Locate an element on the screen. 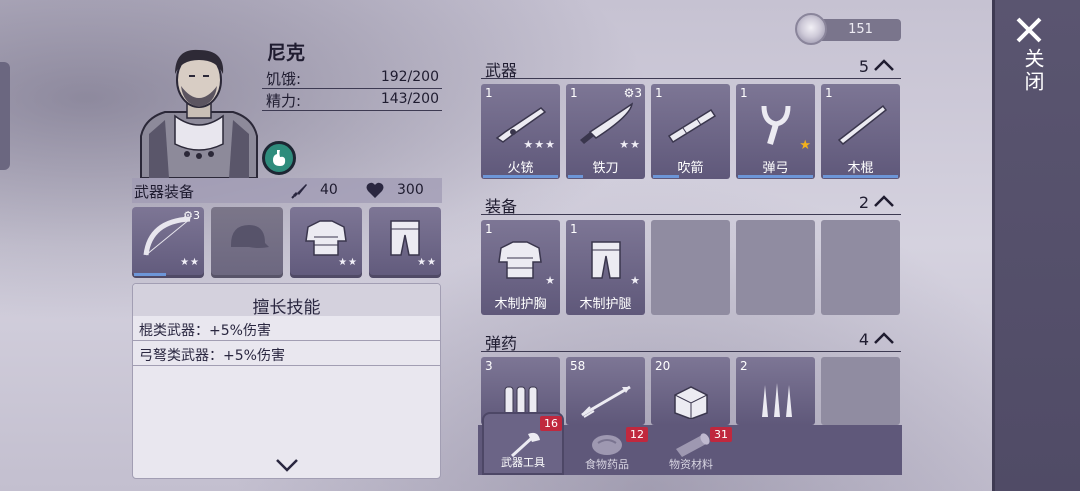  weapons-section-header: 武器 5 is located at coordinates (691, 67).